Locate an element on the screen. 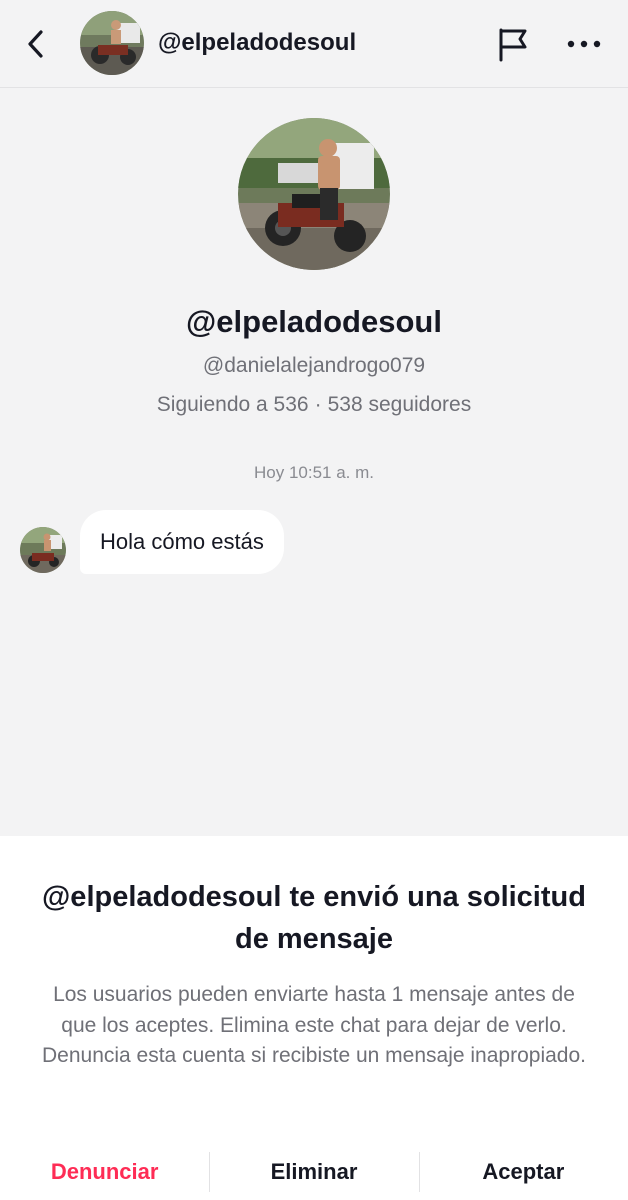 The height and width of the screenshot is (1200, 628). more-options-button is located at coordinates (584, 44).